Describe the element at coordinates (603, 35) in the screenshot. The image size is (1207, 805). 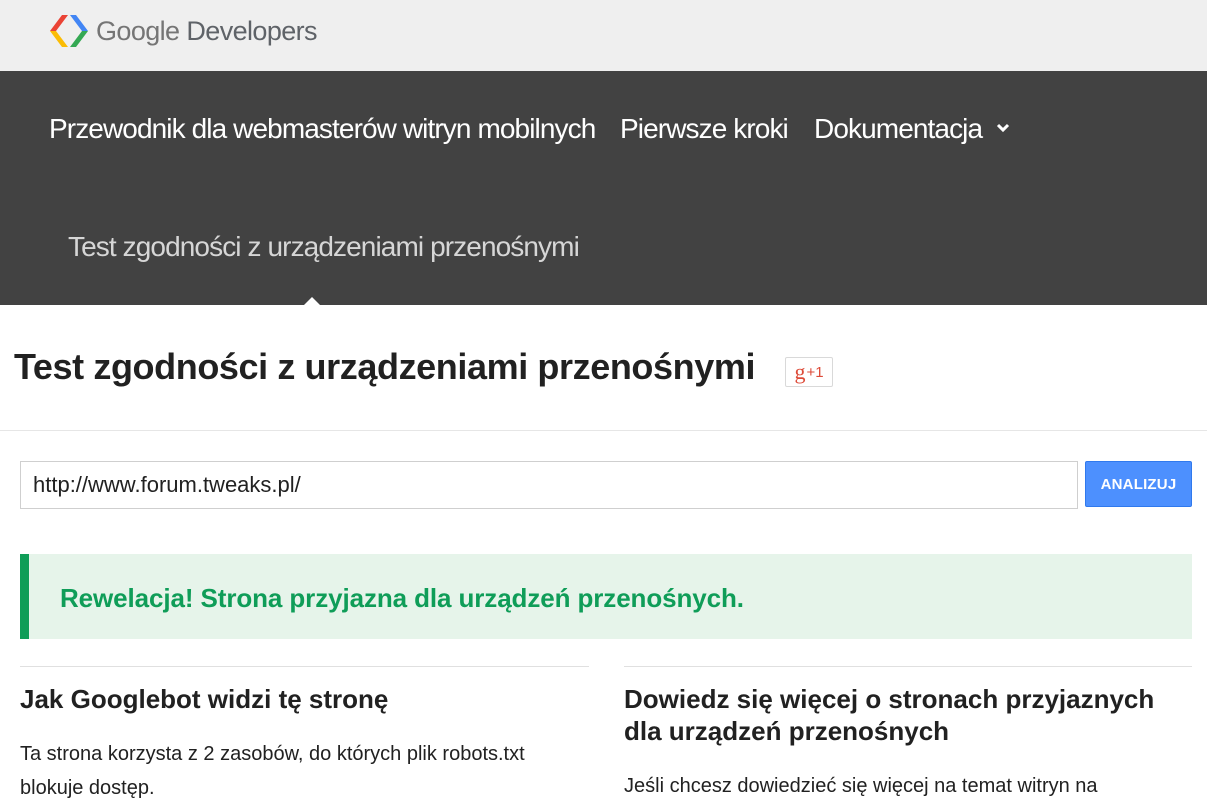
I see `top-bar: Google Developers` at that location.